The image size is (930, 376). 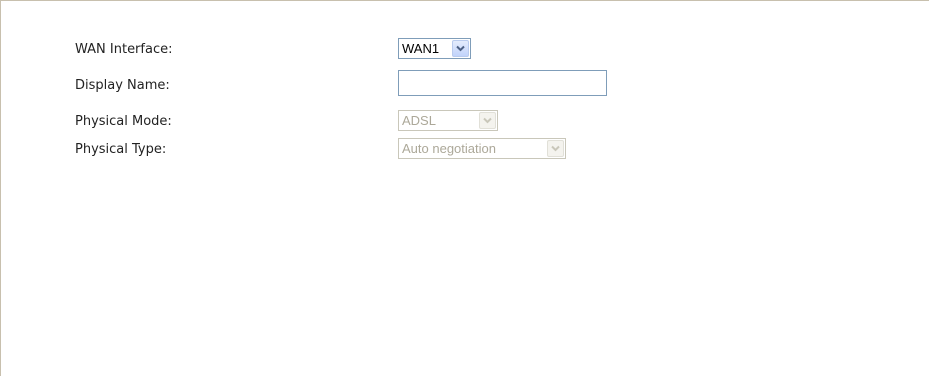 I want to click on physical-mode-select-wrap: ADSL, so click(x=448, y=121).